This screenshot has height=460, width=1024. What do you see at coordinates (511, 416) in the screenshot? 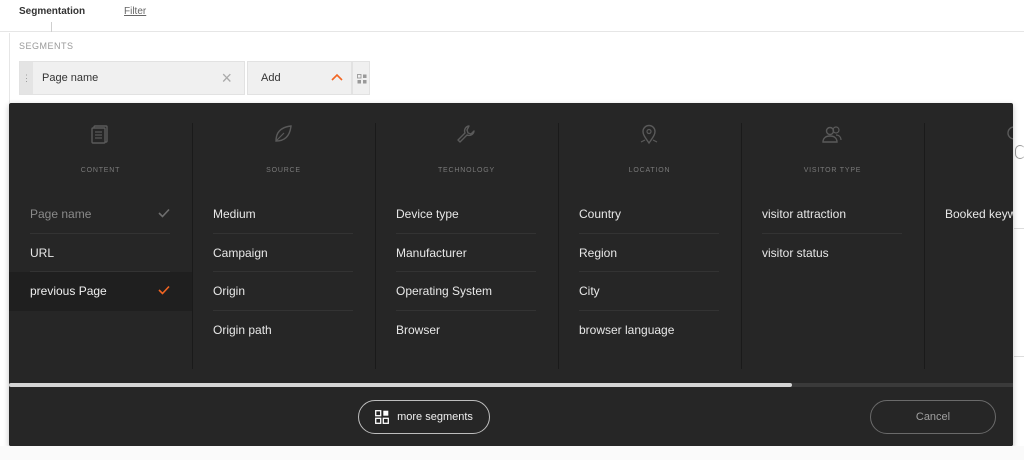
I see `panel-footer: more segments Cancel` at bounding box center [511, 416].